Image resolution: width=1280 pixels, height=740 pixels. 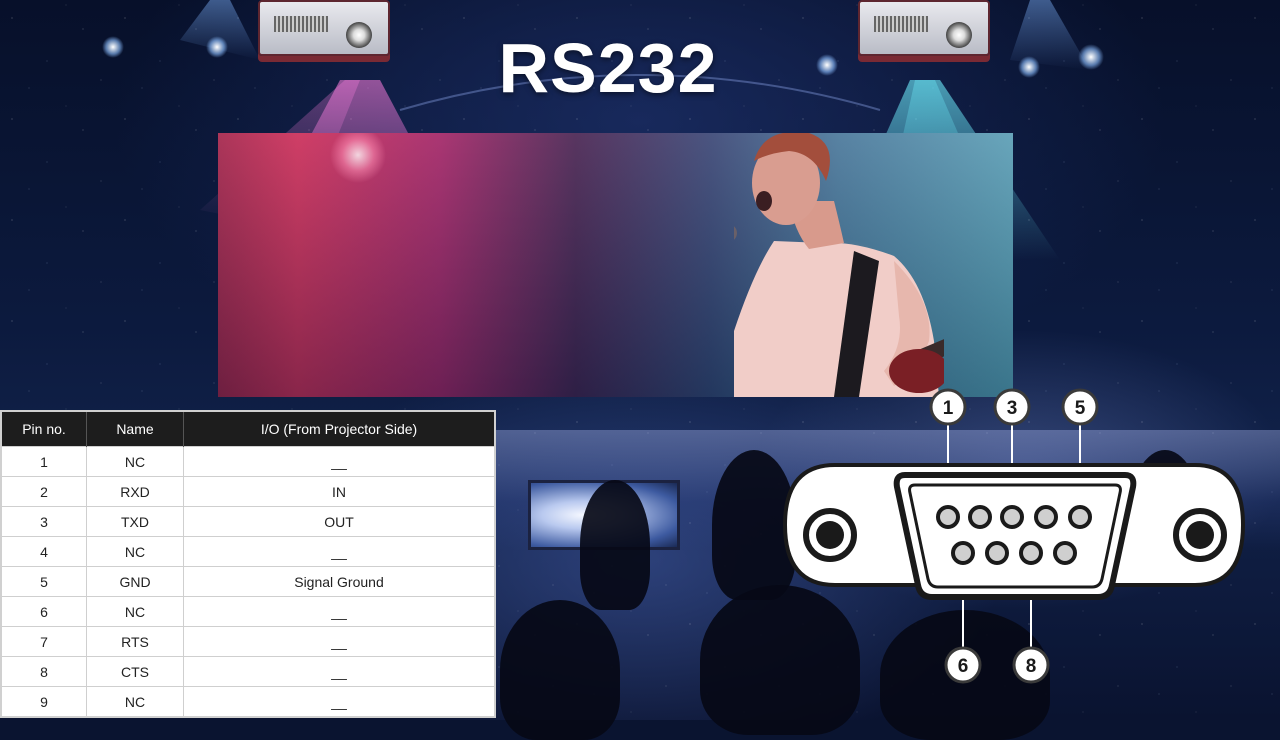 What do you see at coordinates (135, 491) in the screenshot?
I see `cell-name: RXD` at bounding box center [135, 491].